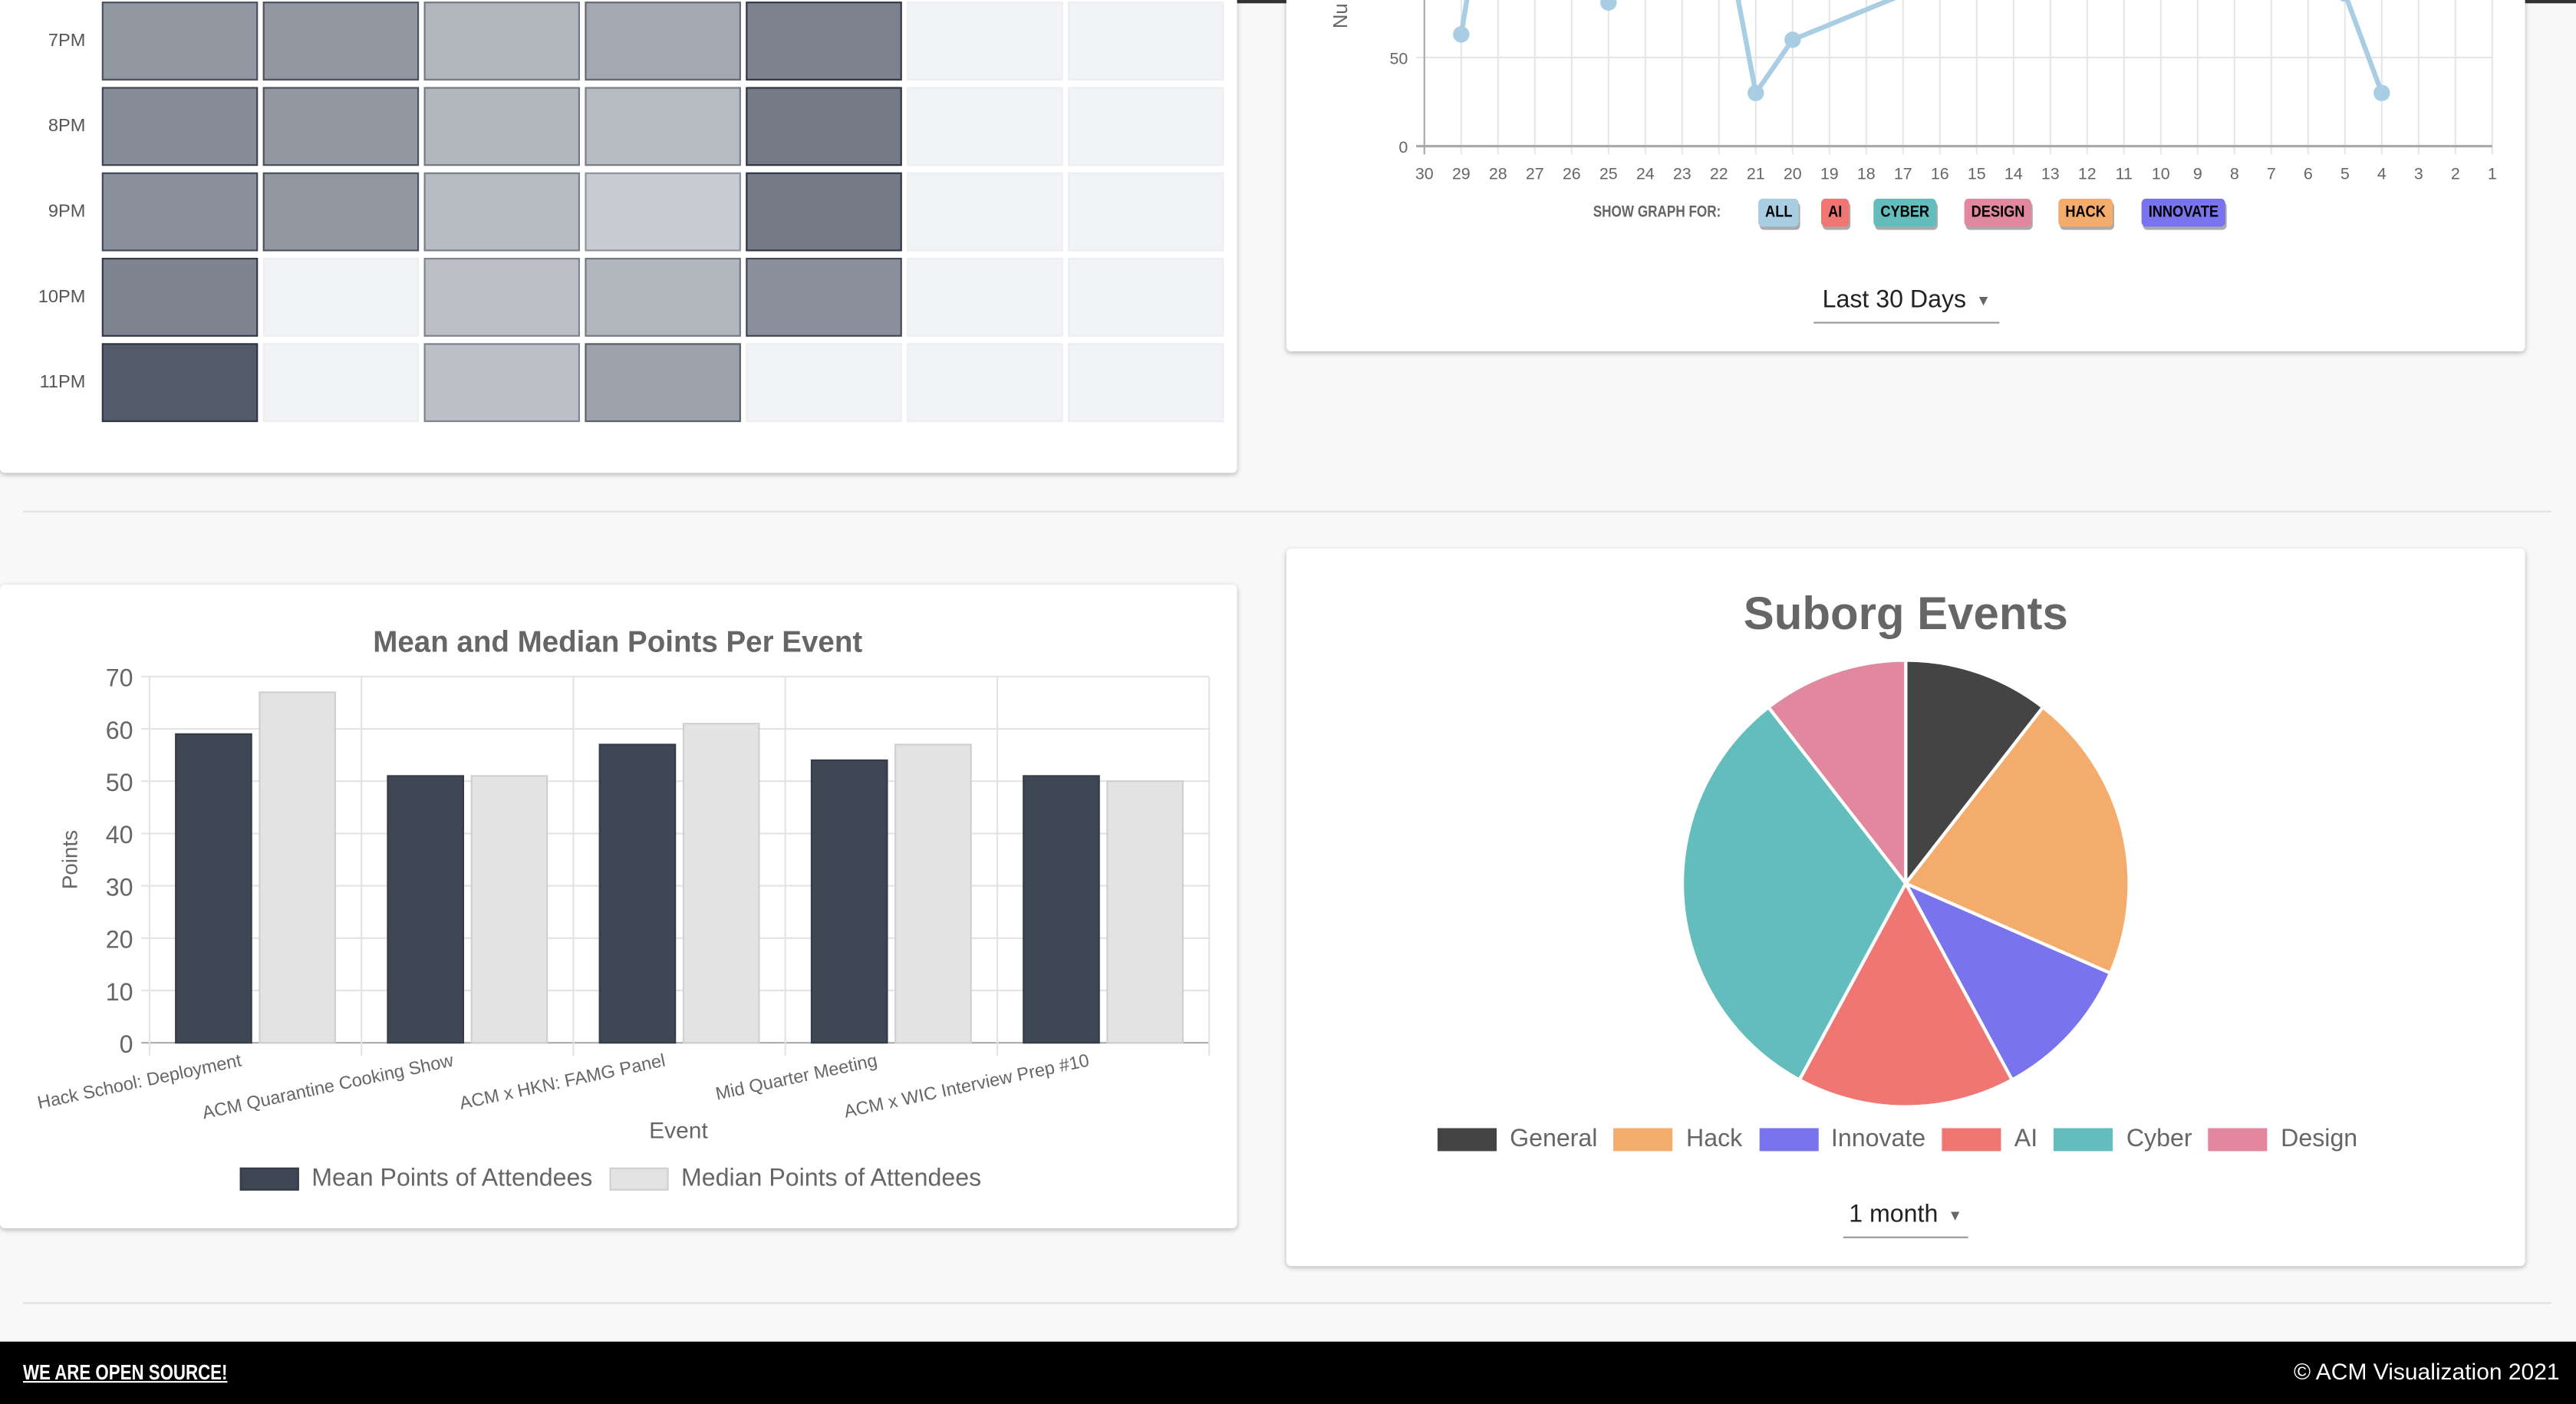 The width and height of the screenshot is (2576, 1404). I want to click on x-tick-label: 3, so click(2418, 173).